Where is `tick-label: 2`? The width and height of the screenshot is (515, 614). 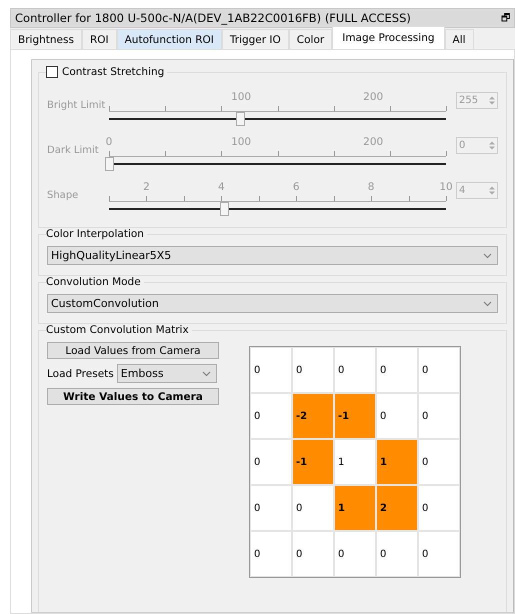 tick-label: 2 is located at coordinates (146, 187).